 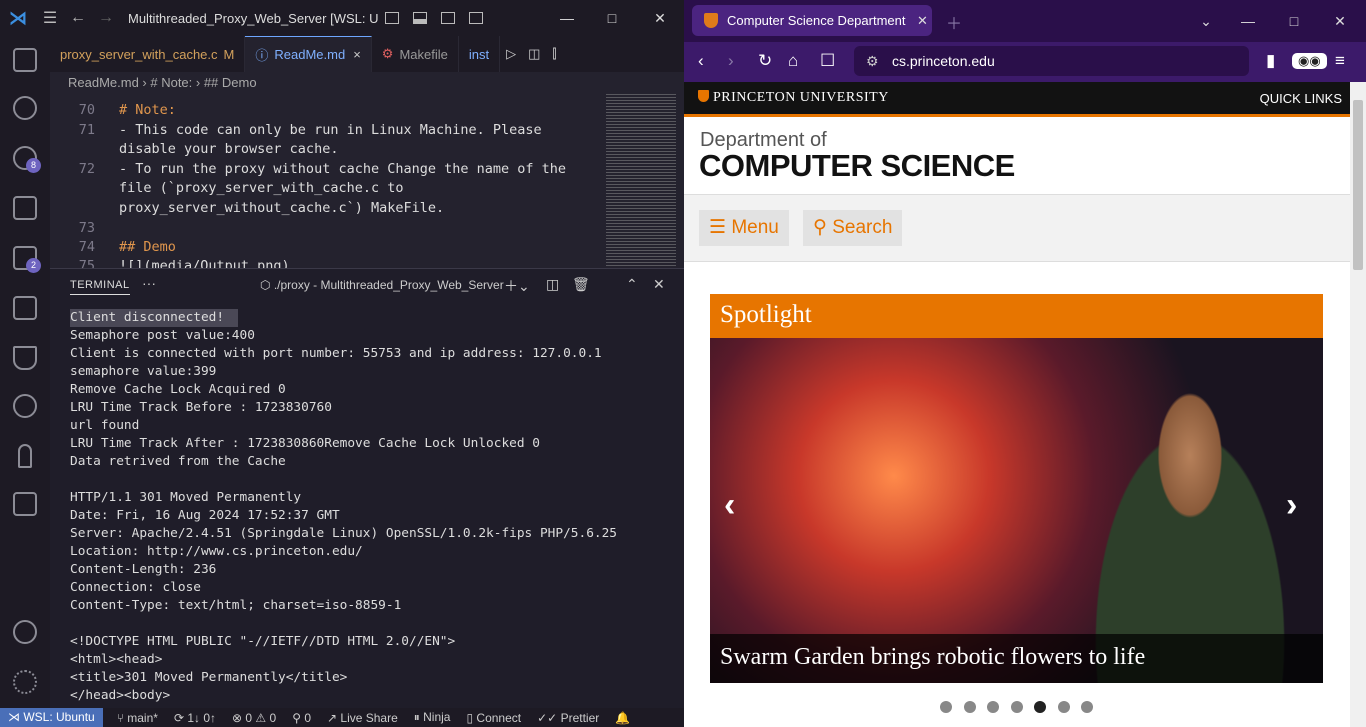 I want to click on customize-layout-icon, so click(x=476, y=18).